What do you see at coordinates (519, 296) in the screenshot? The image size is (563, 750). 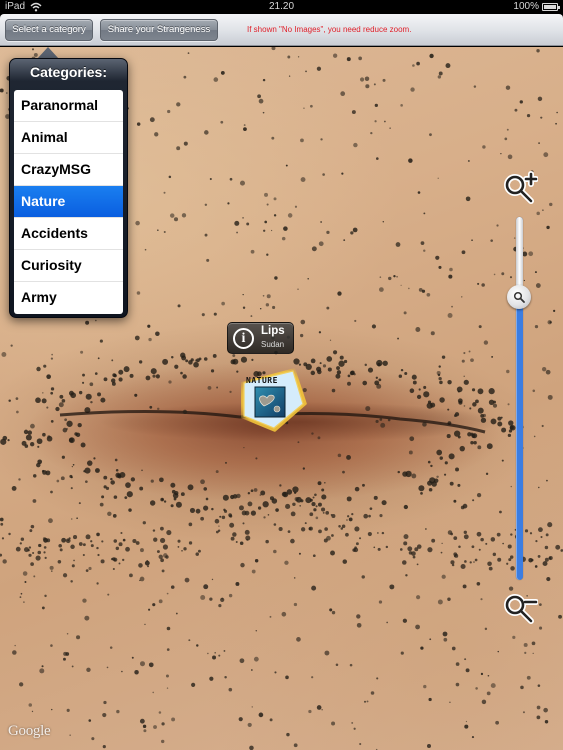 I see `zoom-slider-thumb` at bounding box center [519, 296].